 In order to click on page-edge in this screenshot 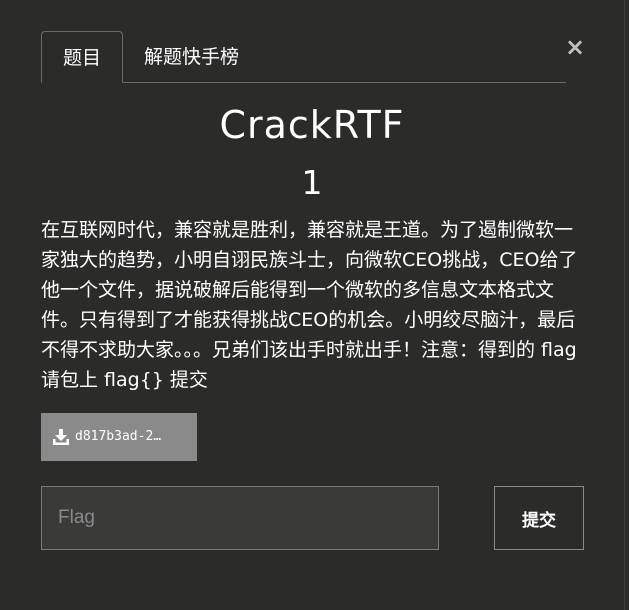, I will do `click(626, 305)`.